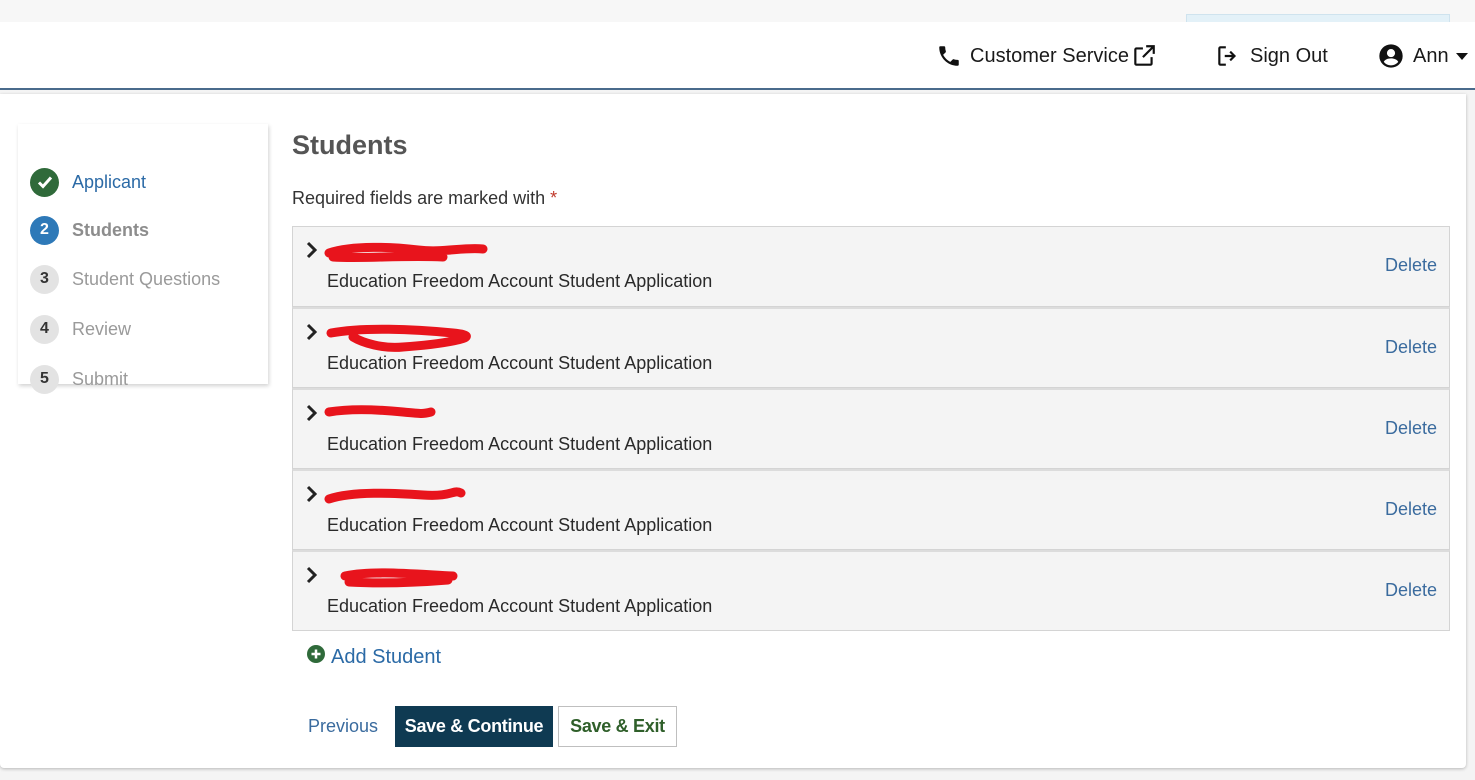  What do you see at coordinates (386, 656) in the screenshot?
I see `add-student-label: Add Student` at bounding box center [386, 656].